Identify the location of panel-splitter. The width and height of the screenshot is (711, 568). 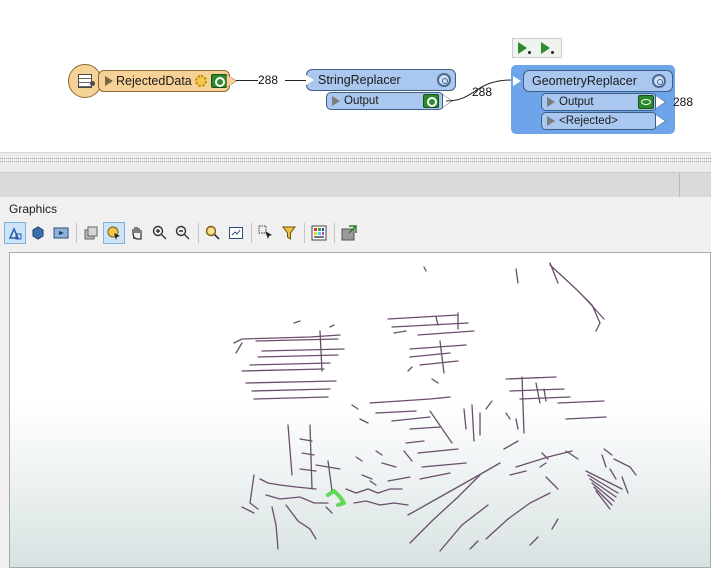
(355, 162).